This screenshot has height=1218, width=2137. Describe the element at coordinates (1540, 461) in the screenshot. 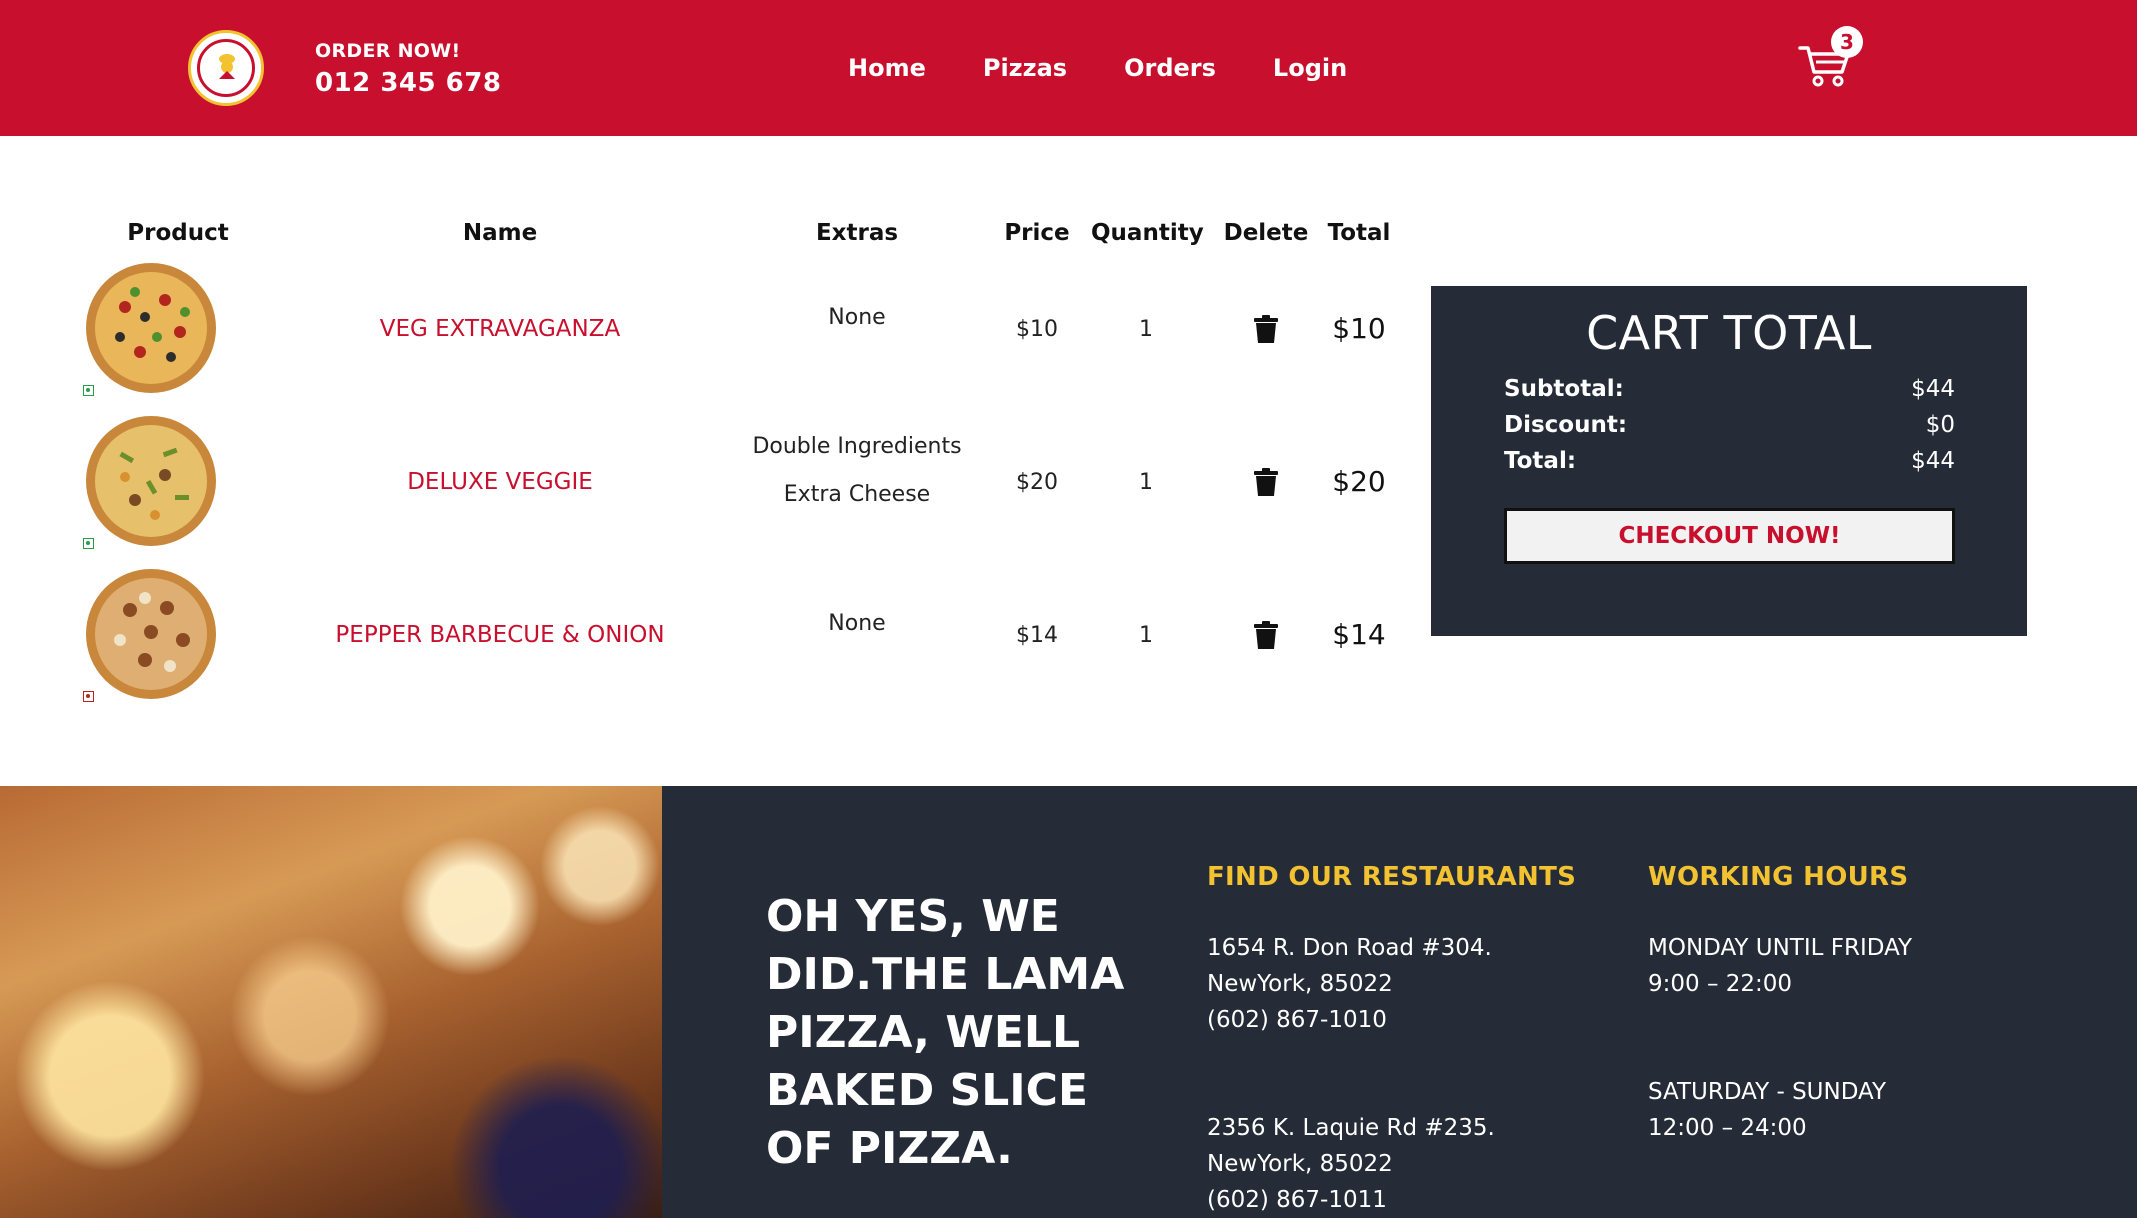

I see `total-label: Total:` at that location.